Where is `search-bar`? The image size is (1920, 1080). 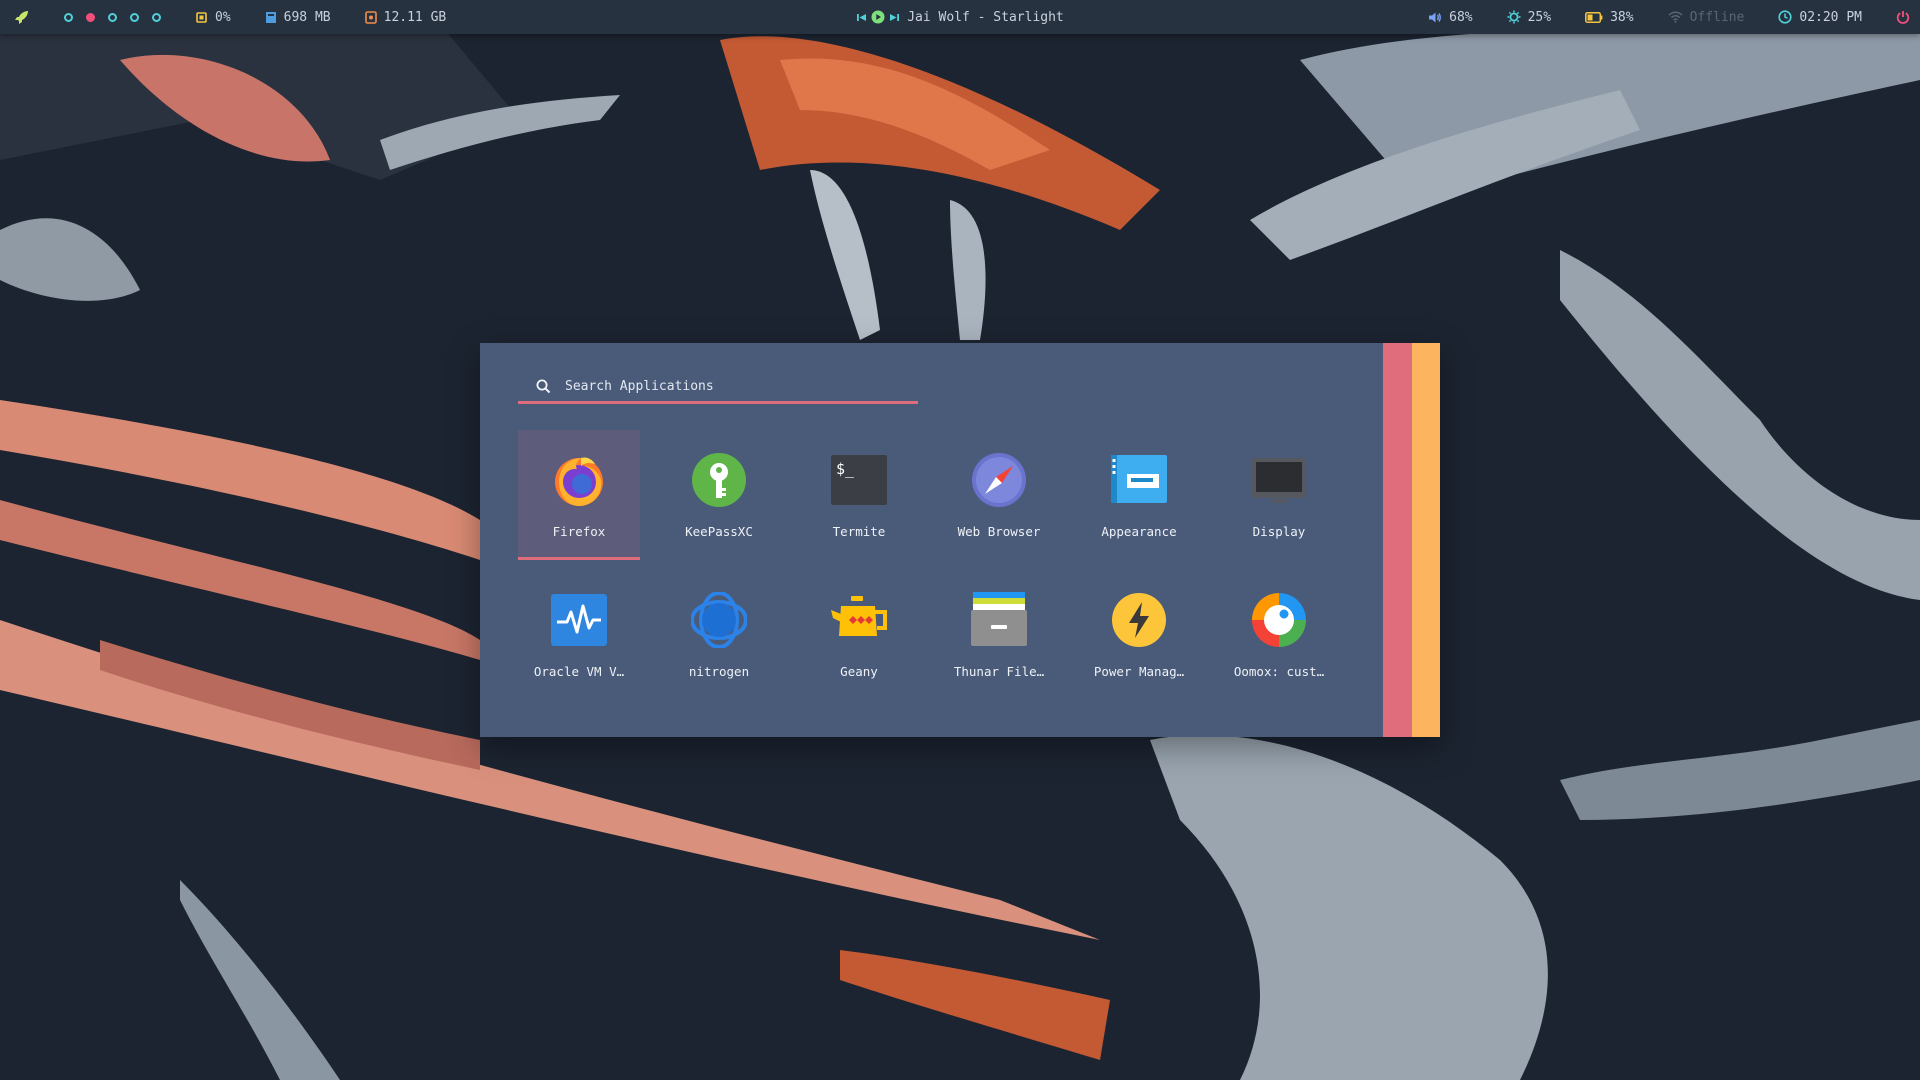
search-bar is located at coordinates (718, 387).